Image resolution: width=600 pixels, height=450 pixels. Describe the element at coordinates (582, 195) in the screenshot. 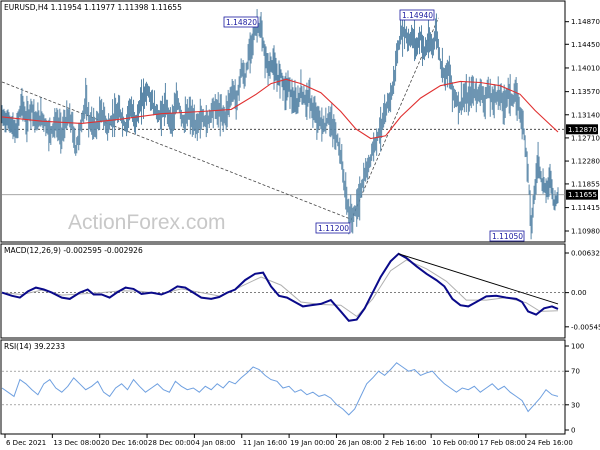

I see `current-price-tag-label: 1.11655` at that location.